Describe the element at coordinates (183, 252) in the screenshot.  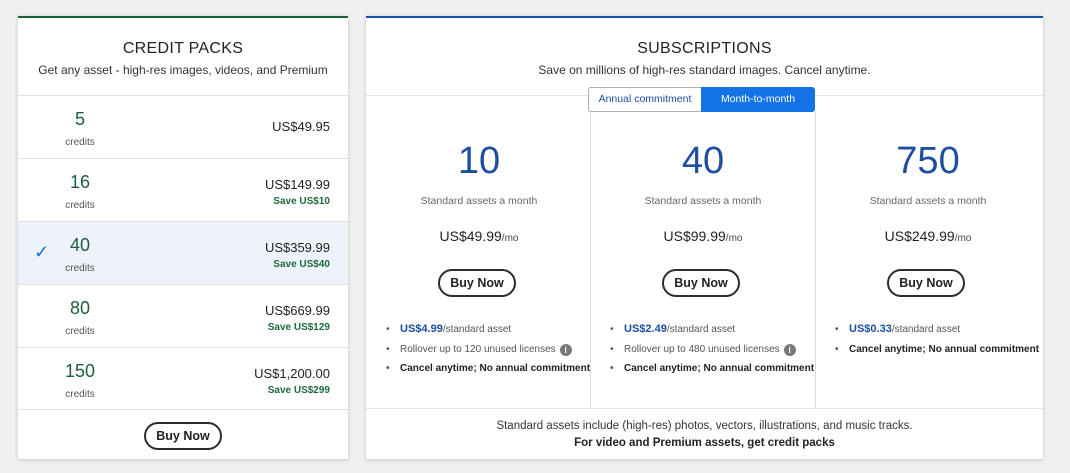
I see `credit-pack-option-40: ✓ 40 credits US$359.99 Save US$40` at that location.